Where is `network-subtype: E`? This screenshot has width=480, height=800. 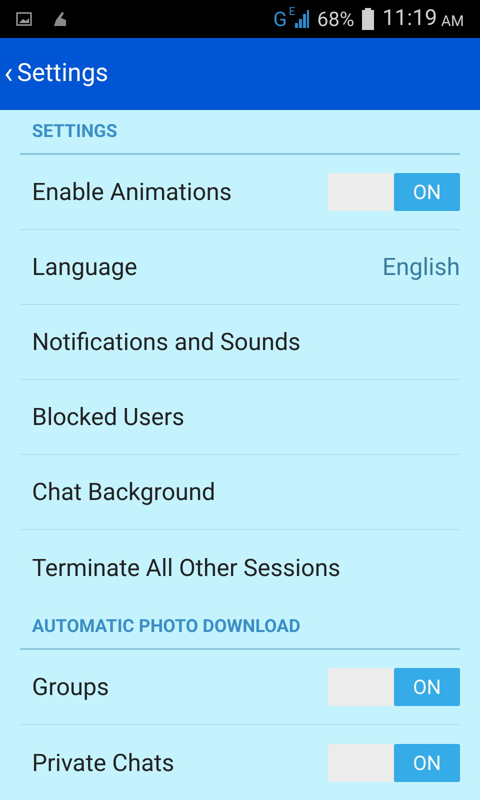
network-subtype: E is located at coordinates (292, 11).